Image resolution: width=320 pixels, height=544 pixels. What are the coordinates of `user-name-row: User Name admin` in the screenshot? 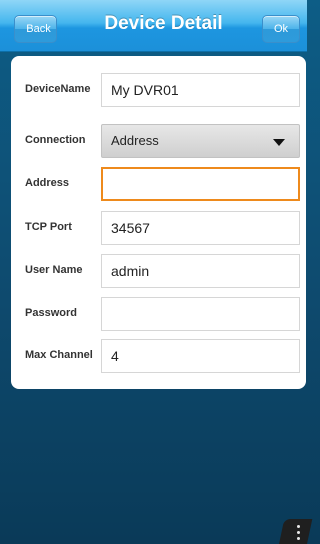 It's located at (158, 271).